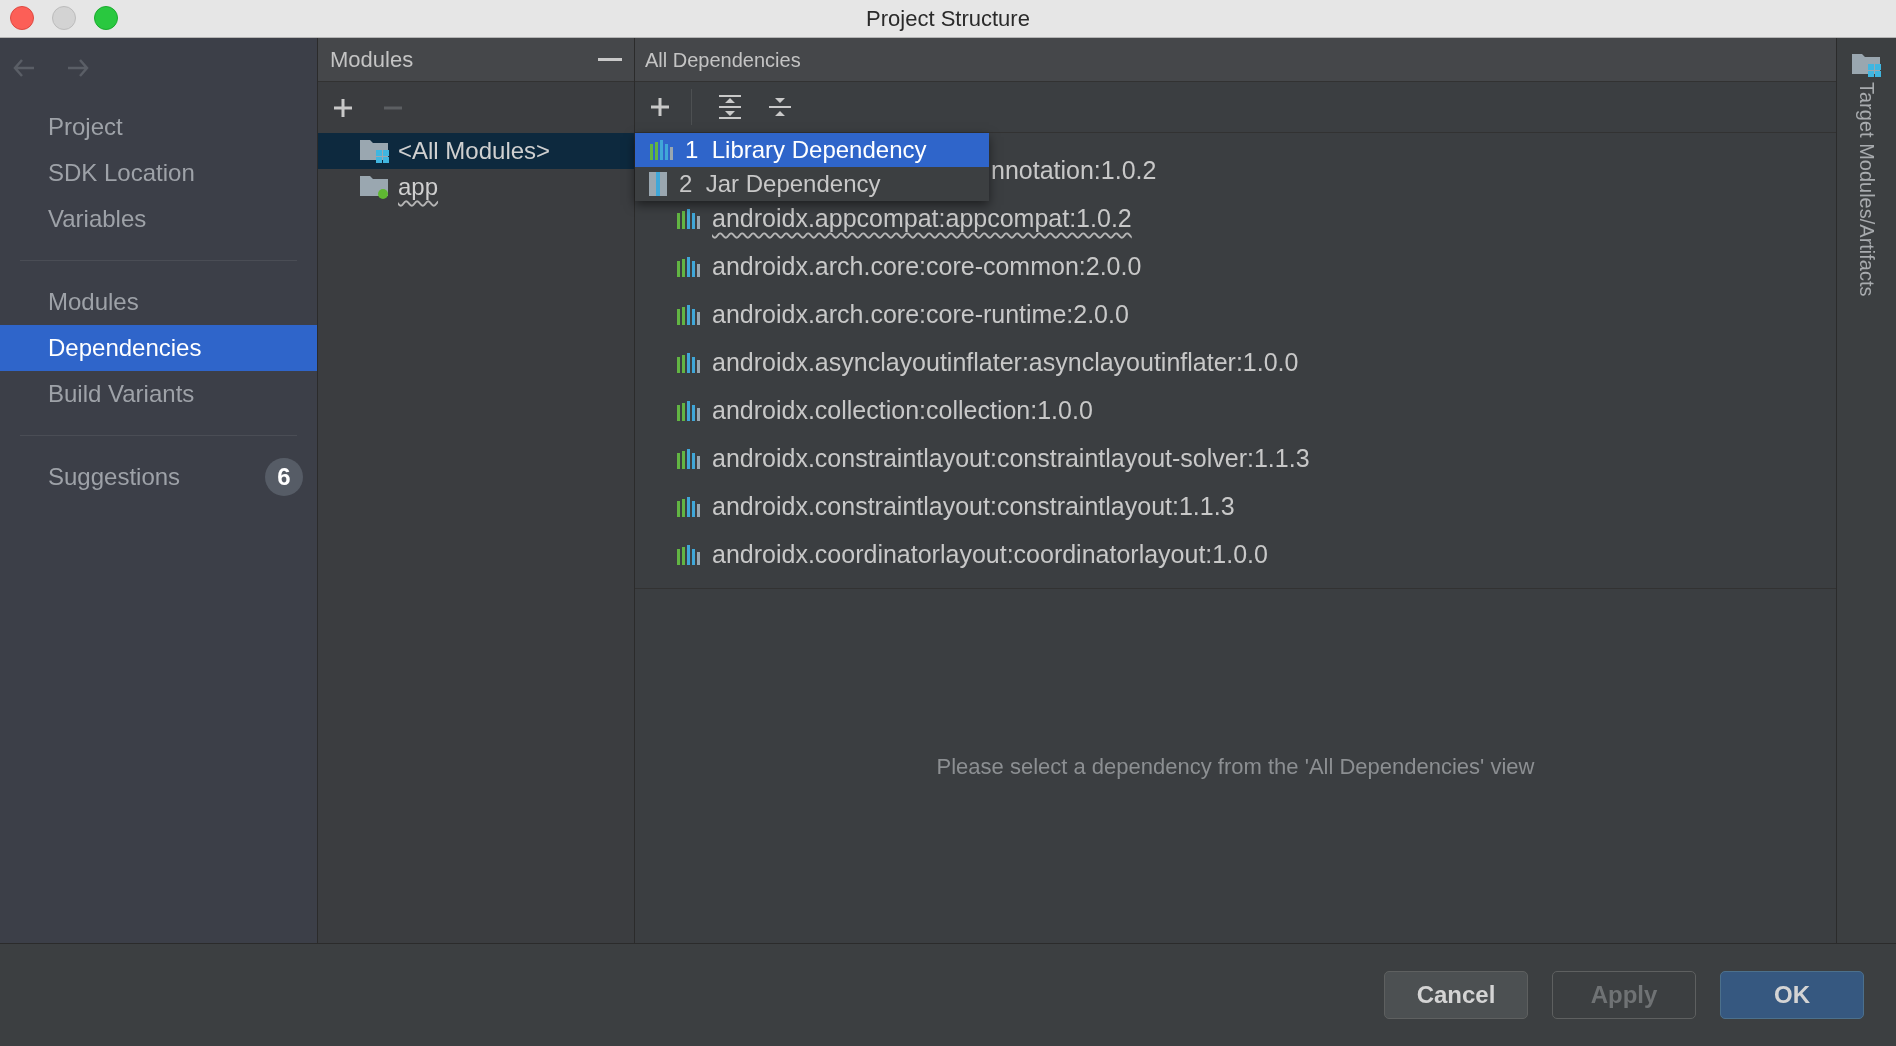  I want to click on sidebar-item: Variables, so click(158, 219).